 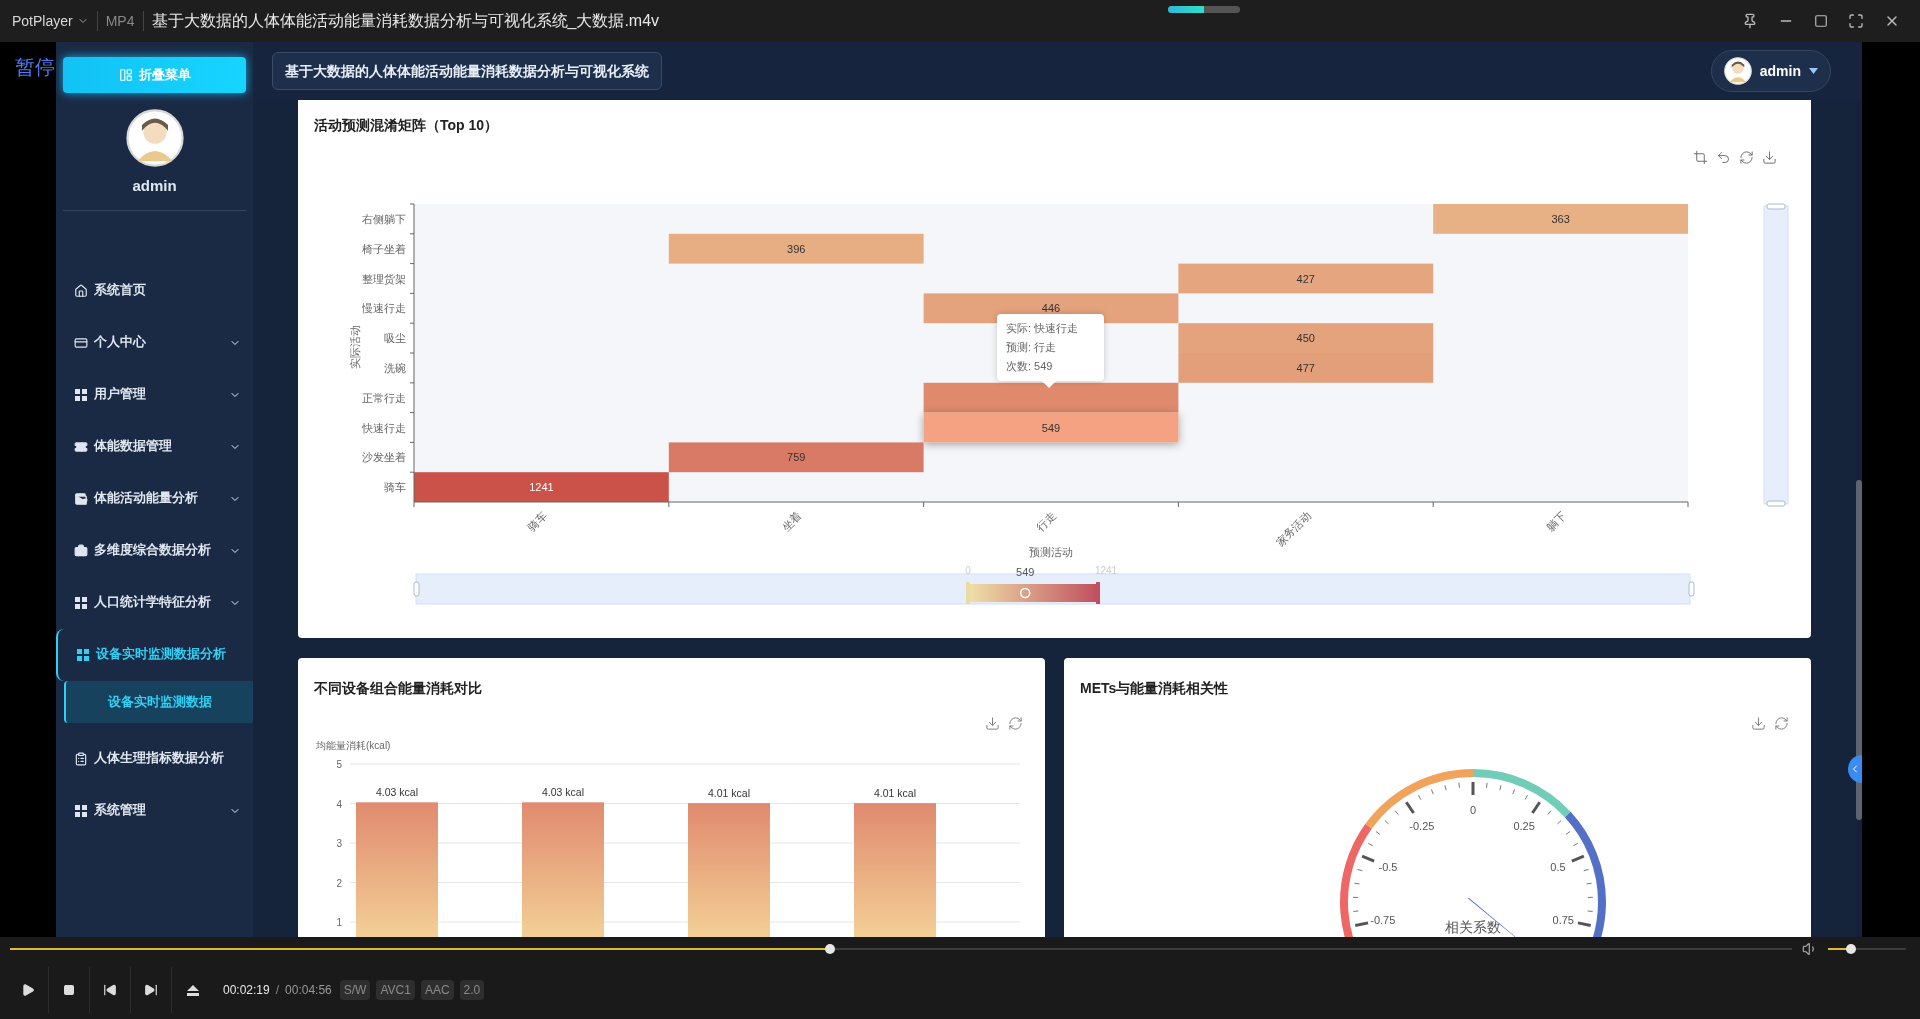 What do you see at coordinates (125, 75) in the screenshot?
I see `menu-icon` at bounding box center [125, 75].